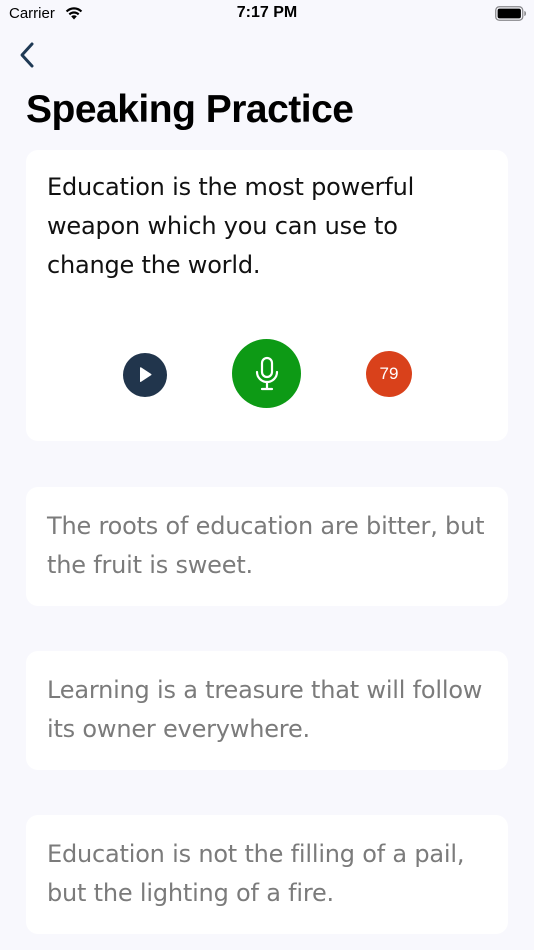  I want to click on play-icon, so click(146, 374).